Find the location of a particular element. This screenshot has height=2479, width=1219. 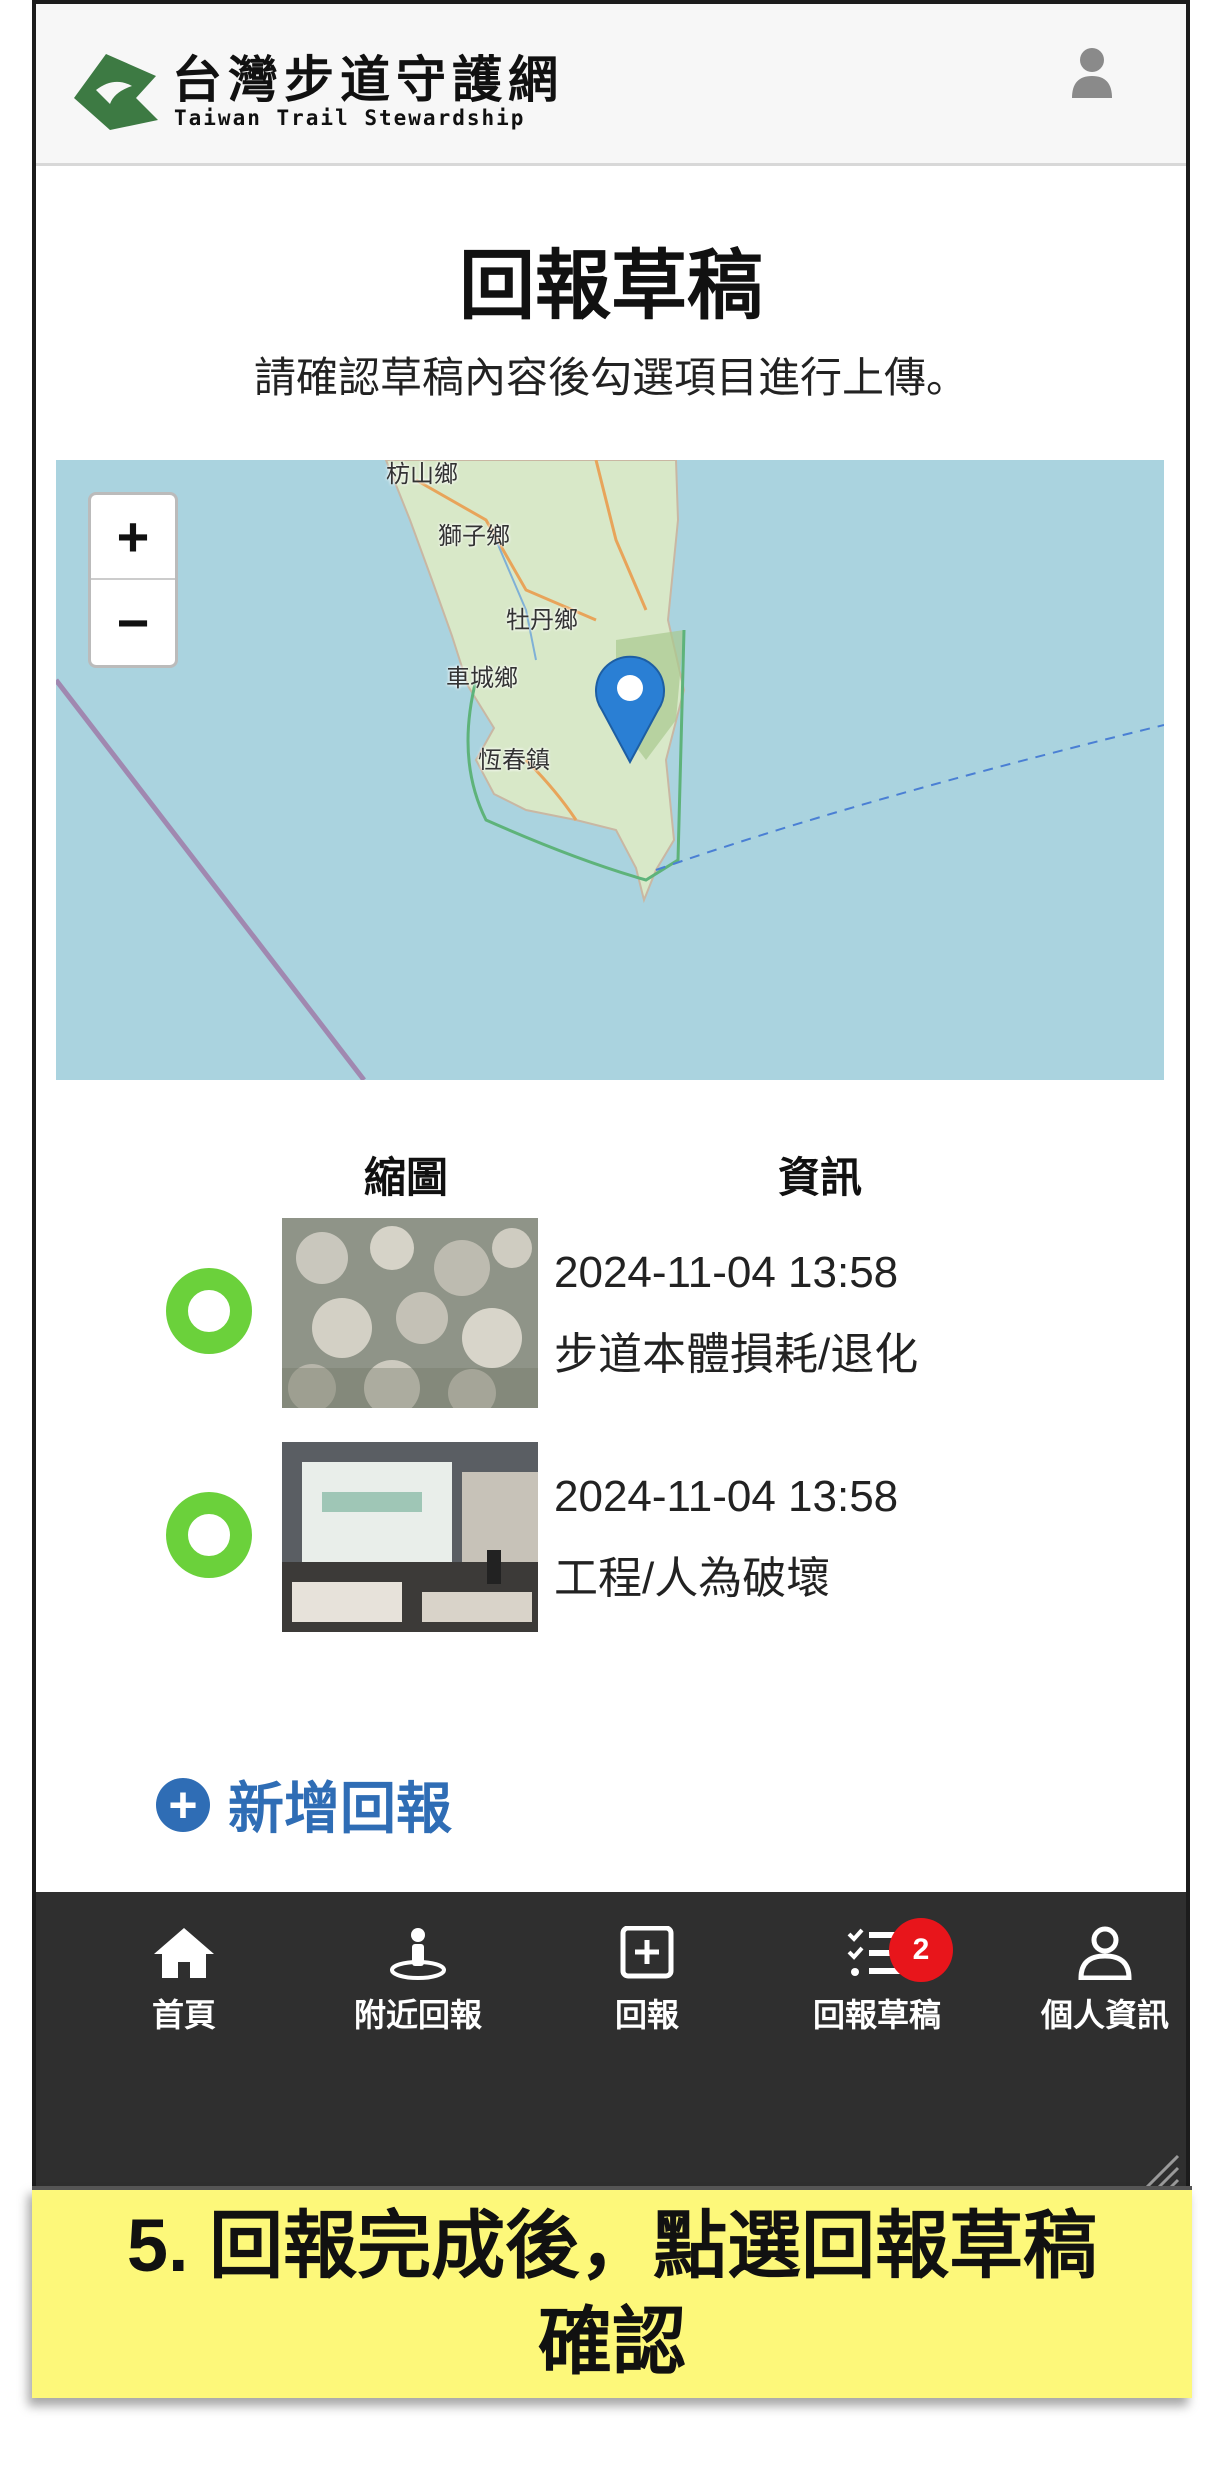

plus-circle-icon: + is located at coordinates (183, 1804).